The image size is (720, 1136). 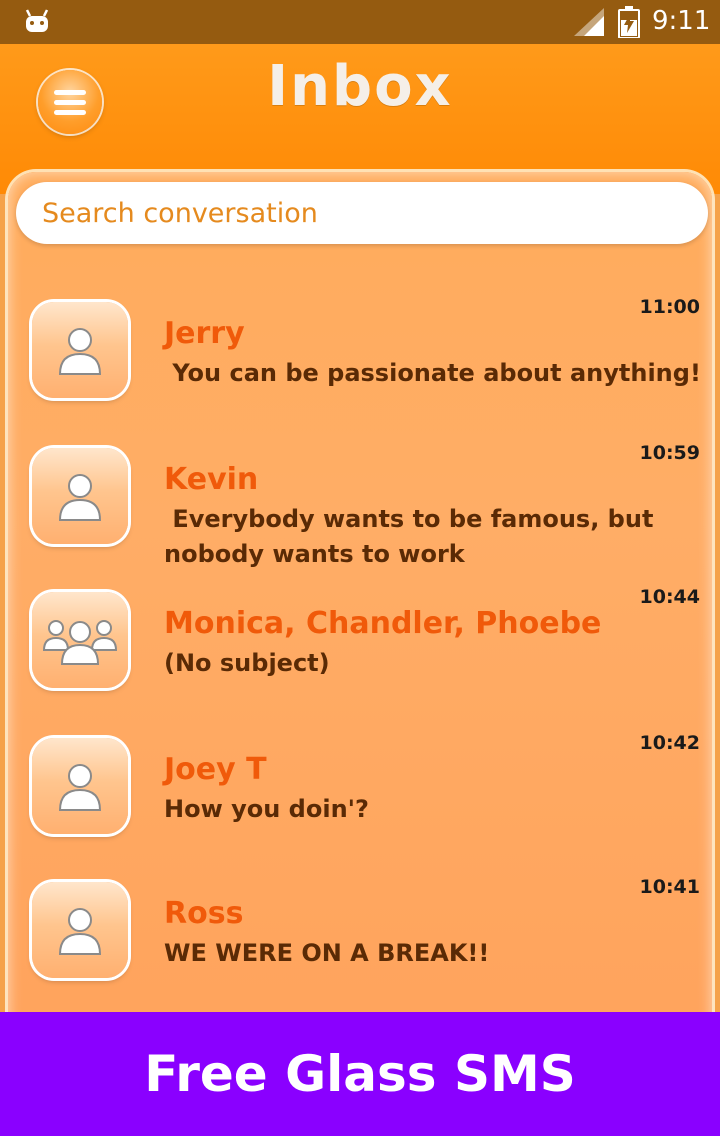 What do you see at coordinates (362, 213) in the screenshot?
I see `search-input` at bounding box center [362, 213].